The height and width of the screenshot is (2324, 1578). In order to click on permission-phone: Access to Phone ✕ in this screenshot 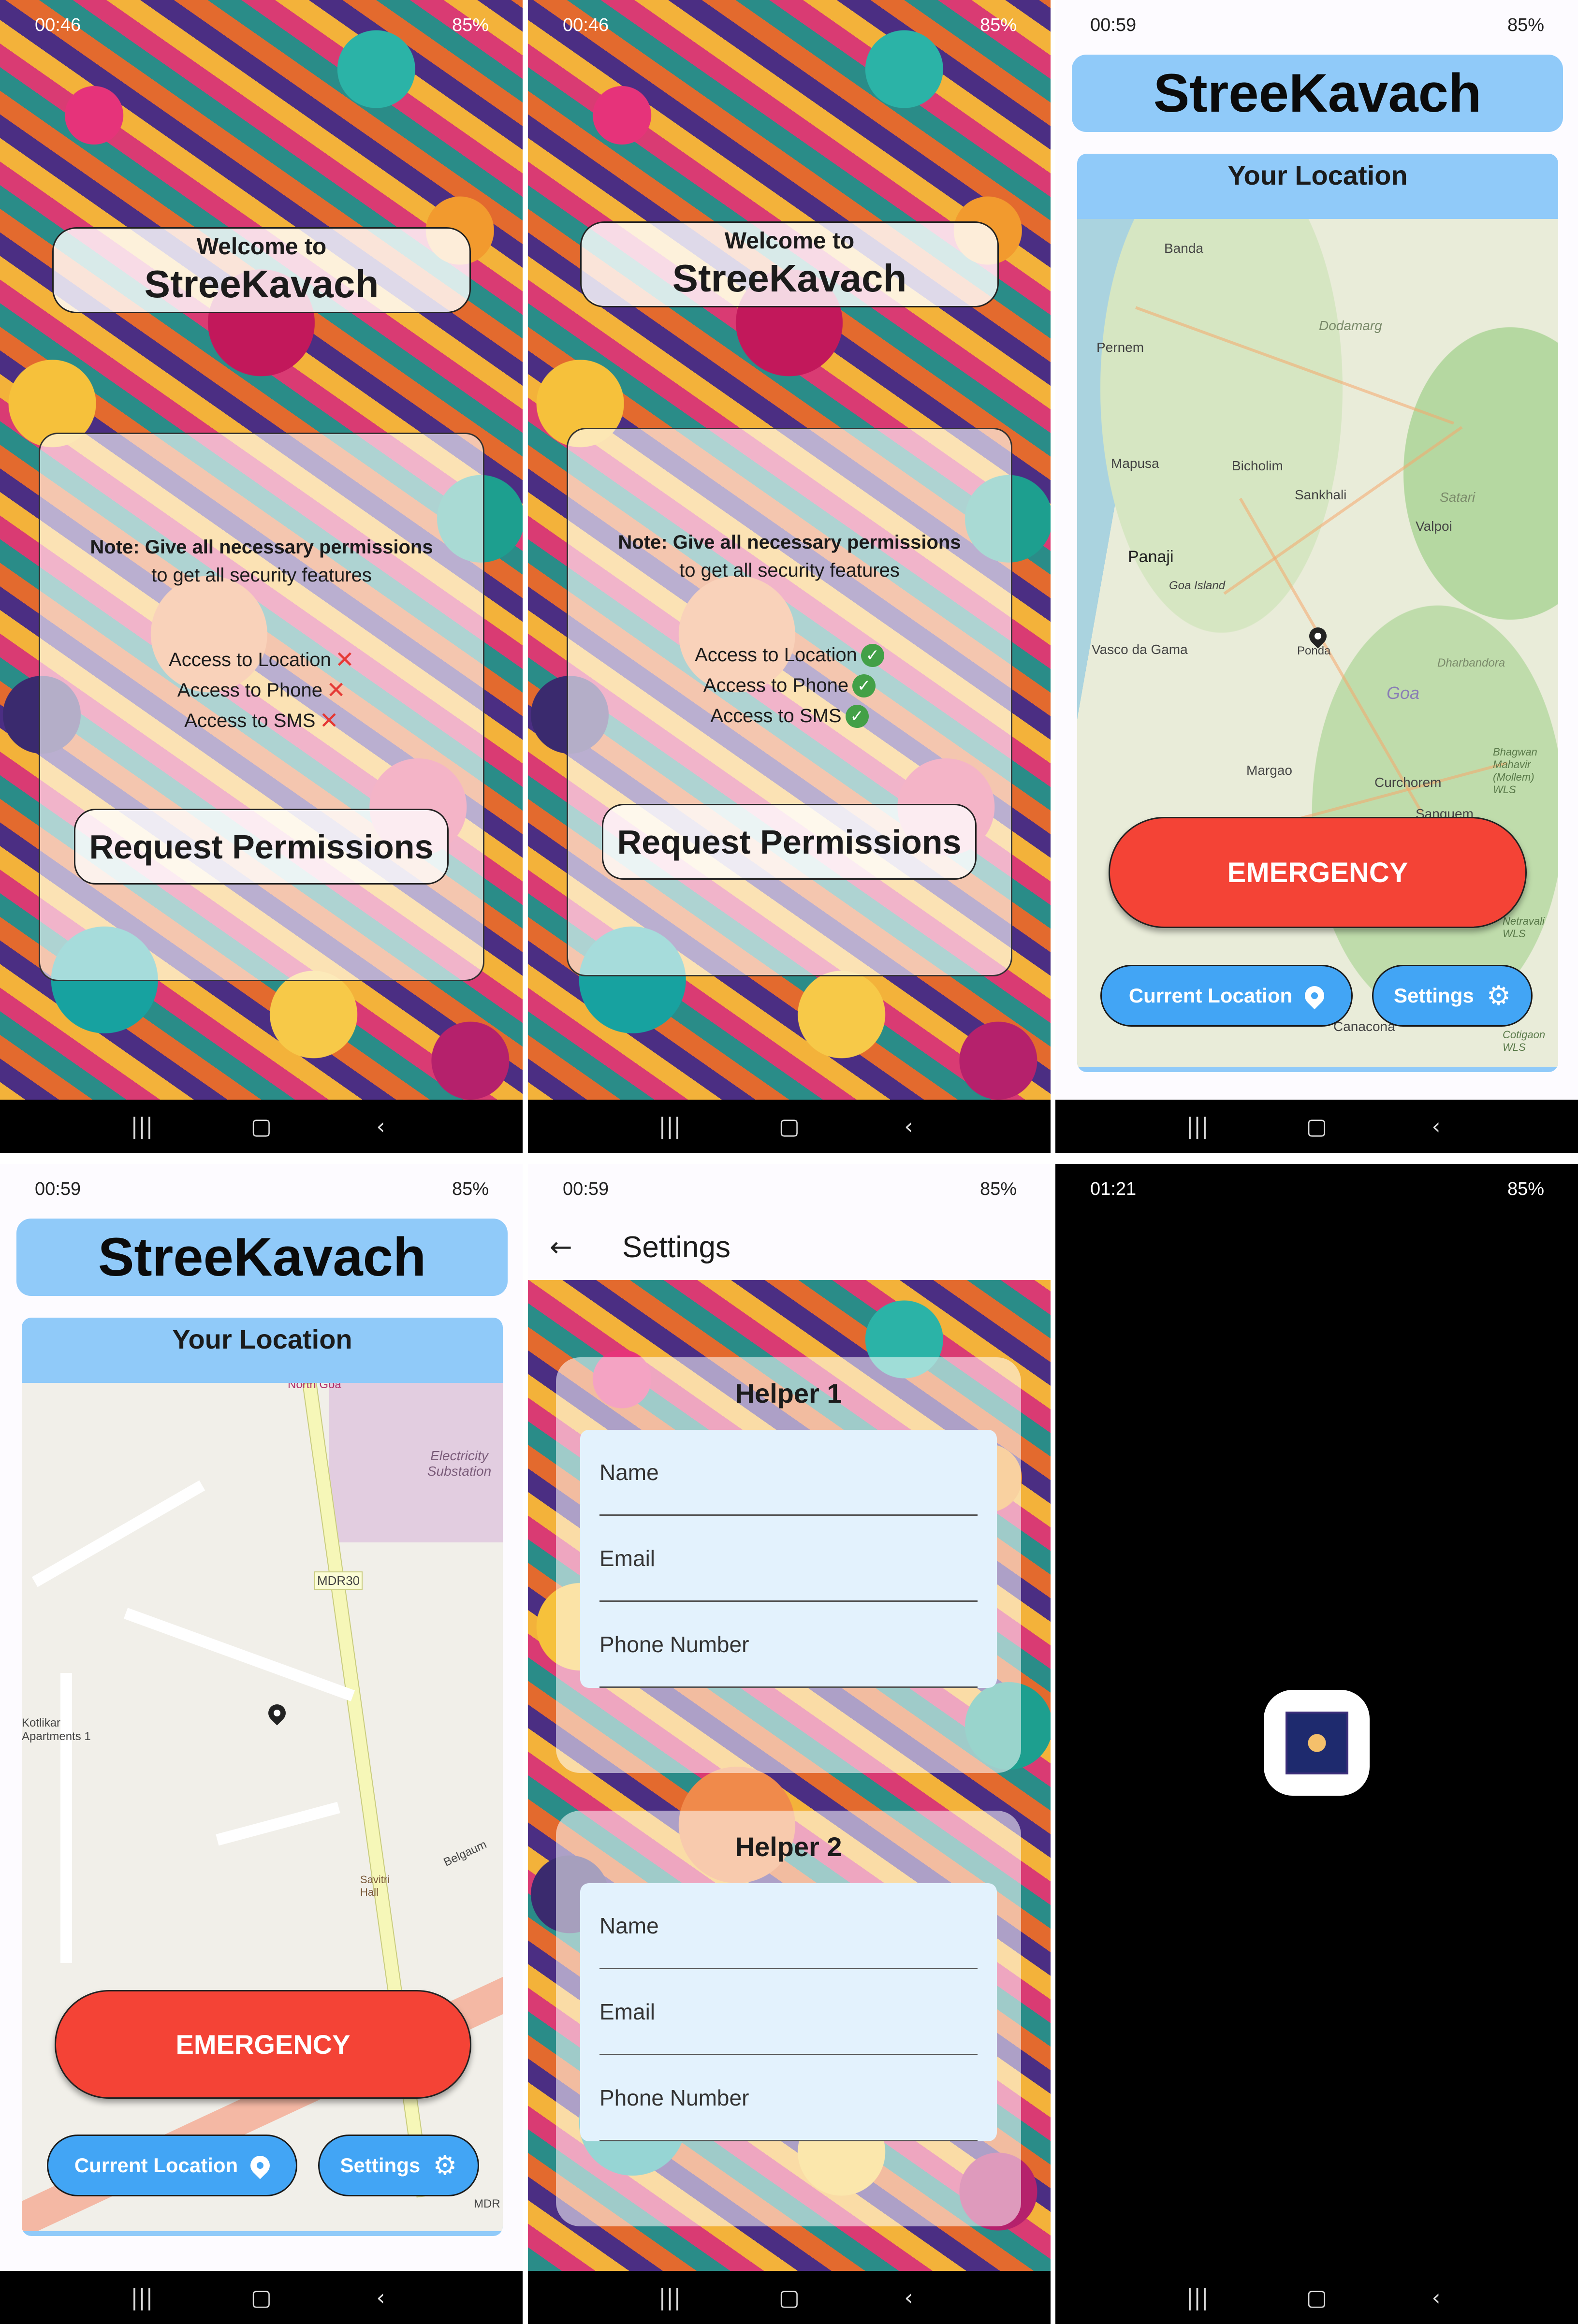, I will do `click(261, 690)`.